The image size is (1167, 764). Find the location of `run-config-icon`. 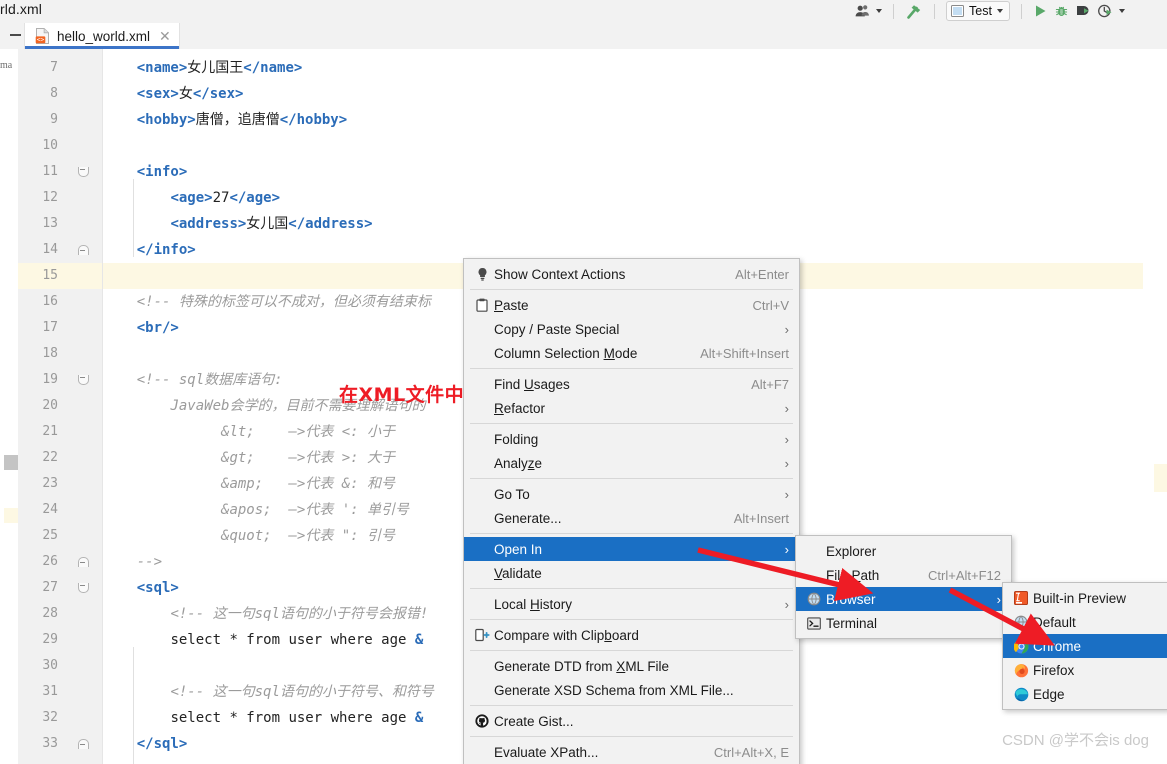

run-config-icon is located at coordinates (957, 11).